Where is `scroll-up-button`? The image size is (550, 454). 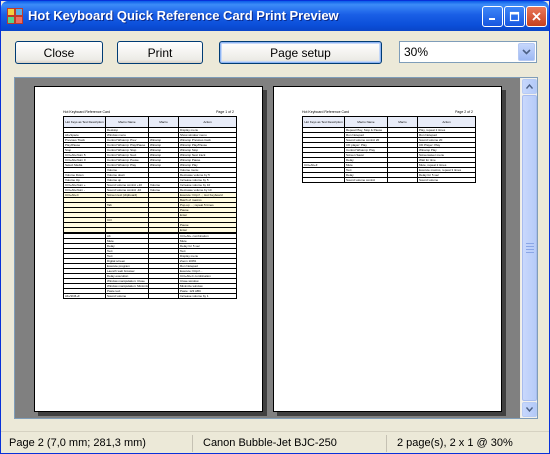 scroll-up-button is located at coordinates (529, 86).